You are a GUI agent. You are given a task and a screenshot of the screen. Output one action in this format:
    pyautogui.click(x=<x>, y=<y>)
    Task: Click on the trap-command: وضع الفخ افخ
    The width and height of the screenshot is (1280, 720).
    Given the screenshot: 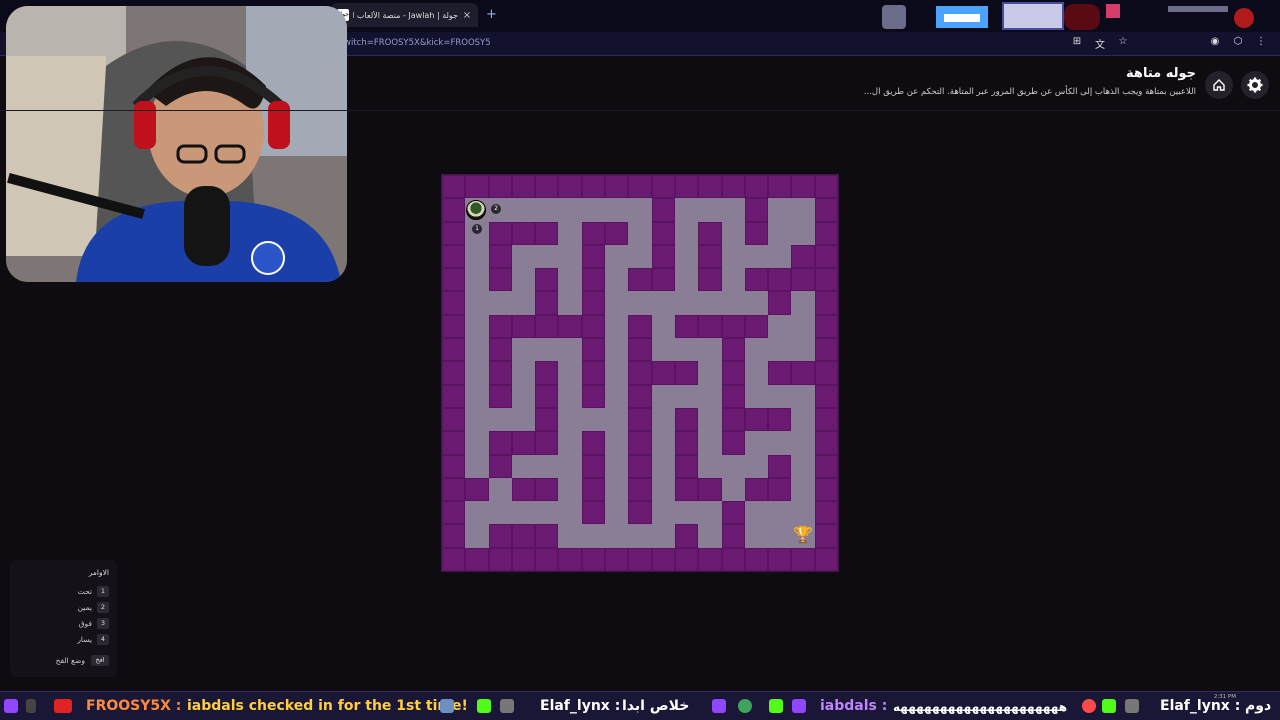 What is the action you would take?
    pyautogui.click(x=63, y=660)
    